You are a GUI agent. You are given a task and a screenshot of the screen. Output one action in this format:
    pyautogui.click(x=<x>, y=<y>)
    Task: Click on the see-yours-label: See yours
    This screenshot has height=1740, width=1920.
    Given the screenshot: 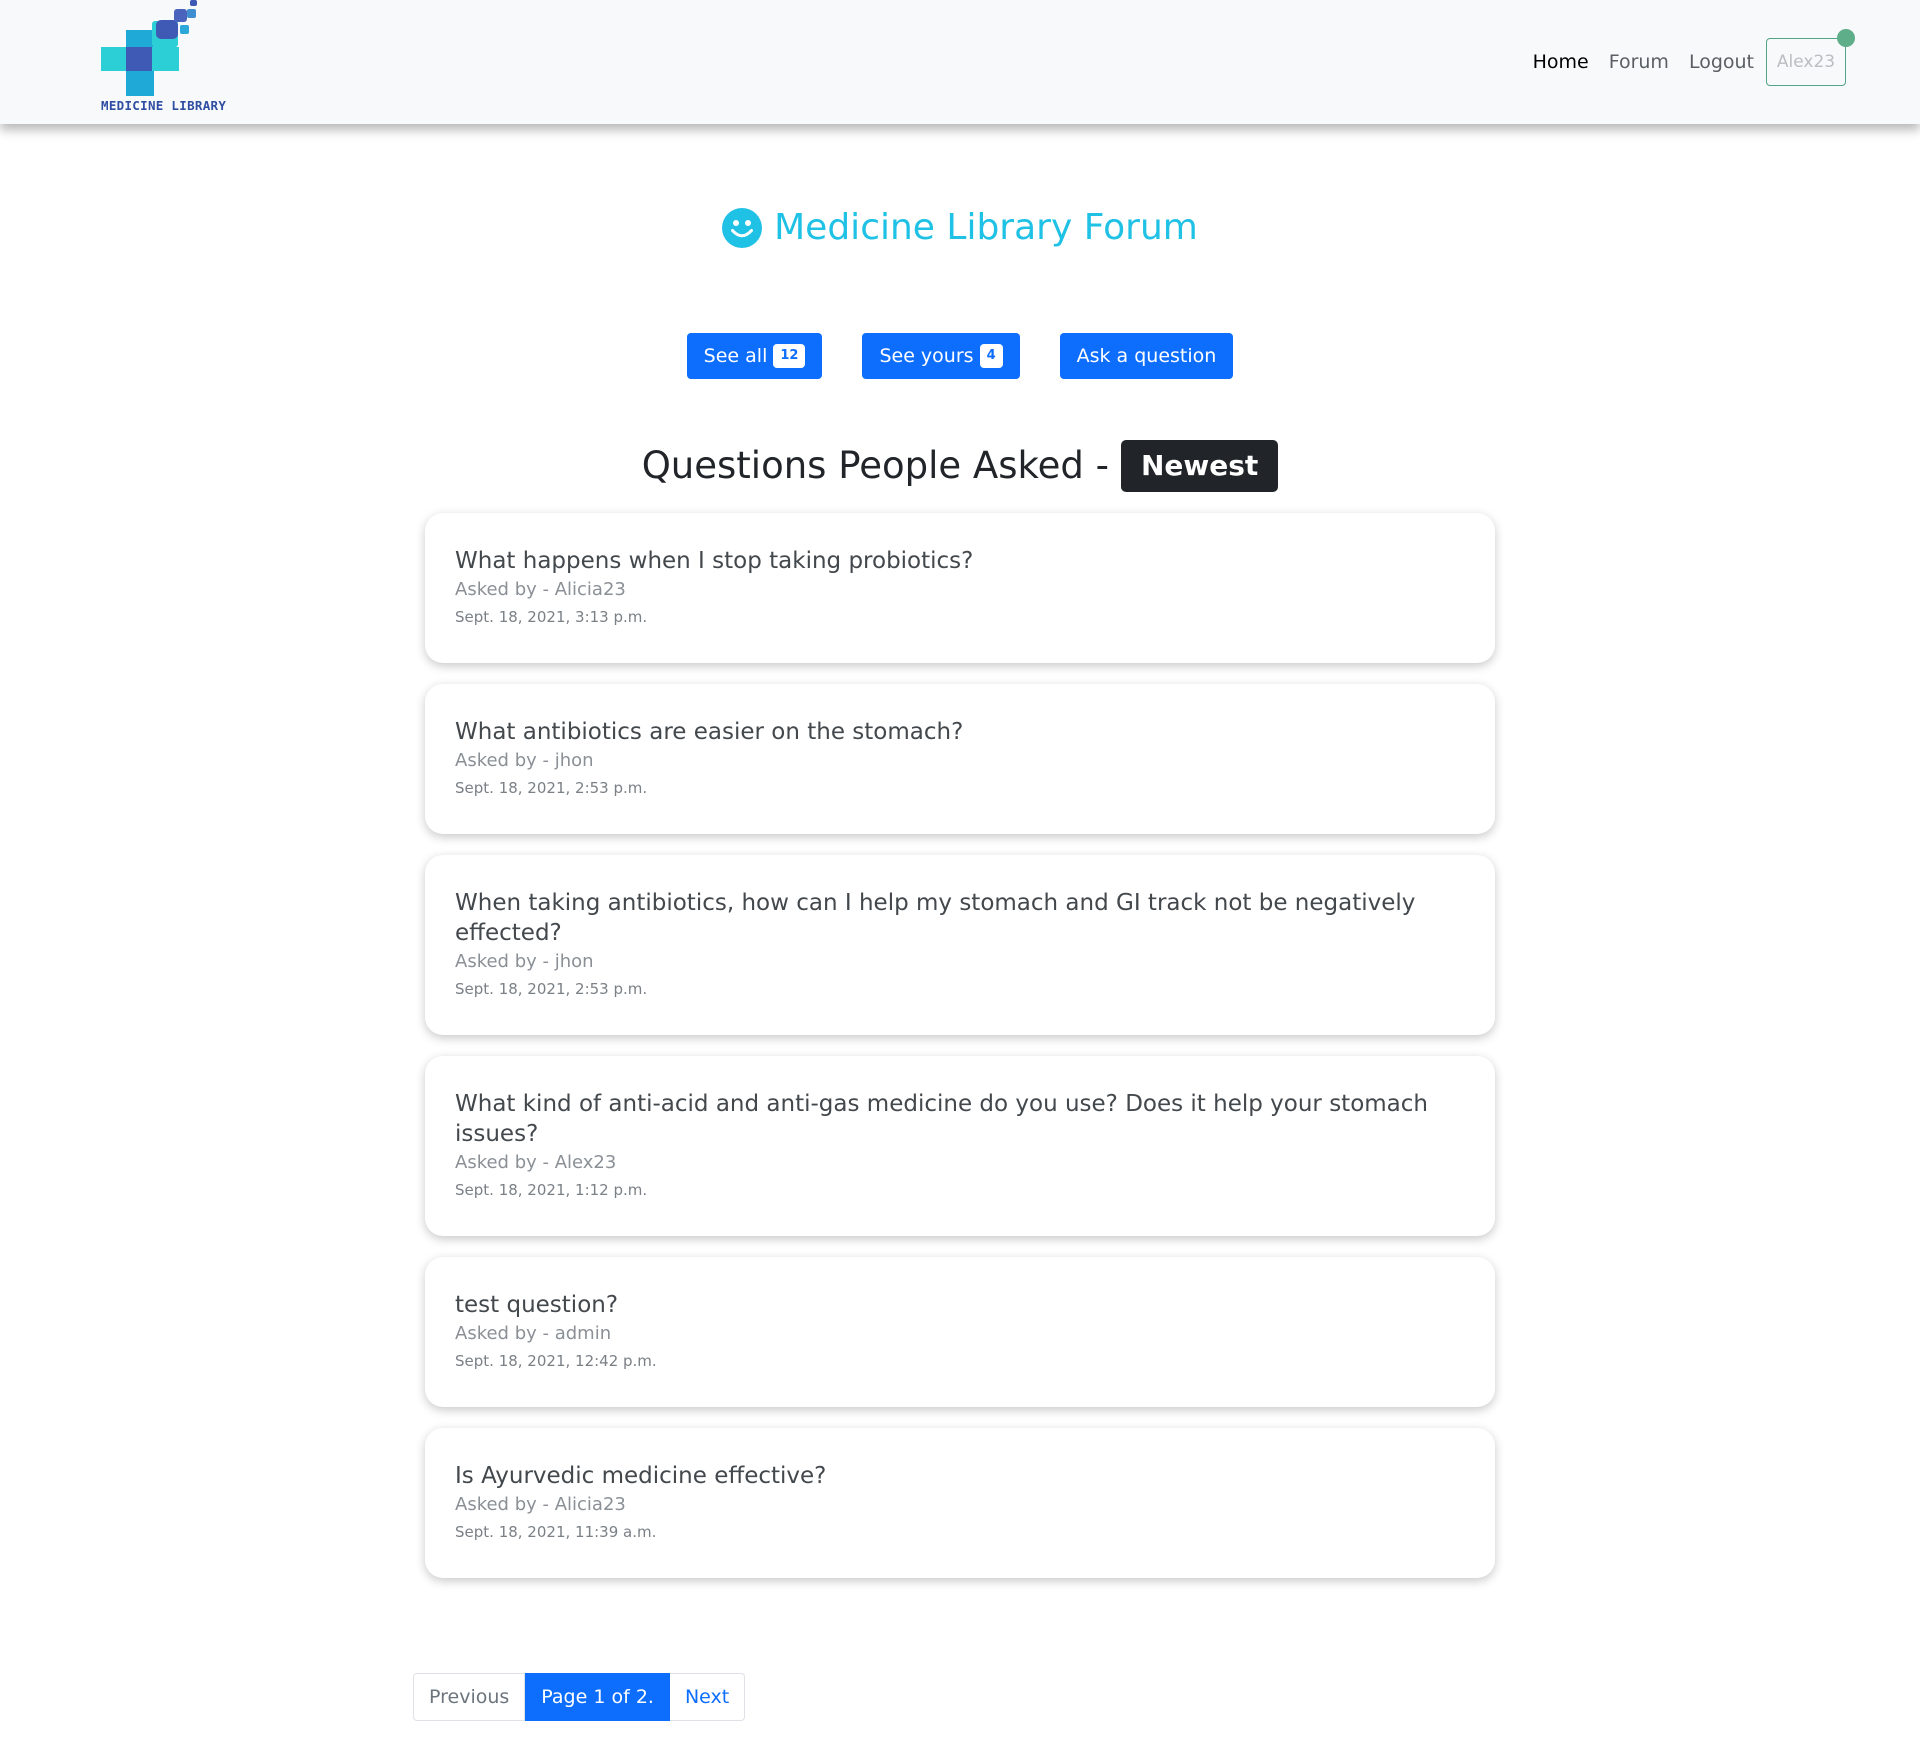 What is the action you would take?
    pyautogui.click(x=926, y=356)
    